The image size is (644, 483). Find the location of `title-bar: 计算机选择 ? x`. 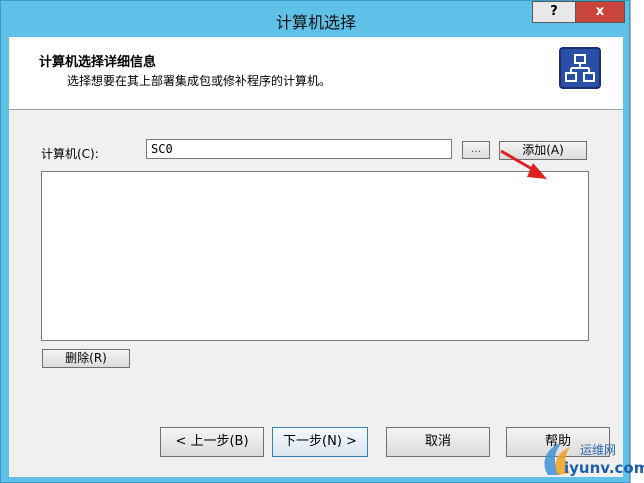

title-bar: 计算机选择 ? x is located at coordinates (316, 19).